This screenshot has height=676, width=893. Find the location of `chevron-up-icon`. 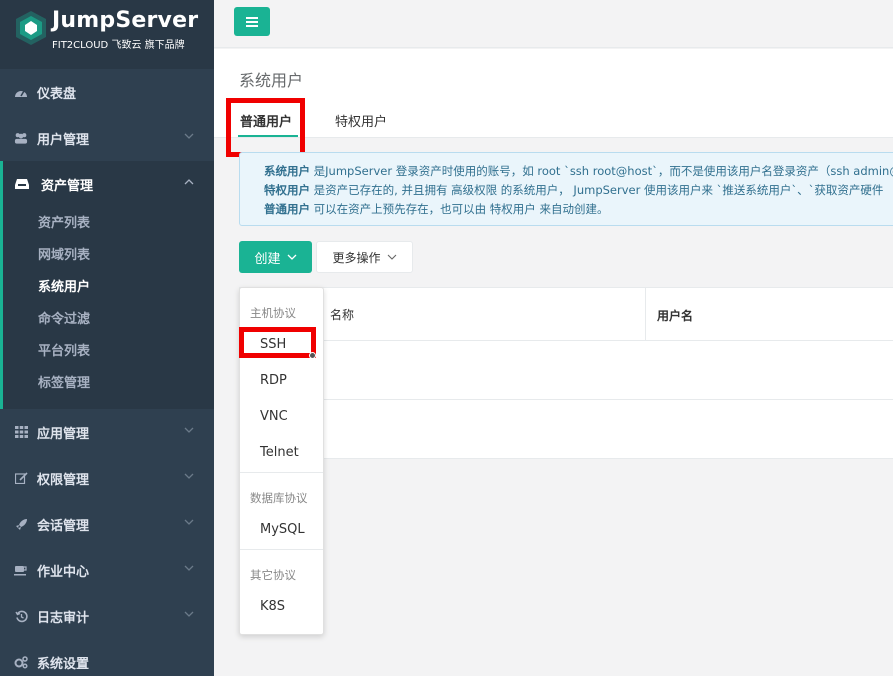

chevron-up-icon is located at coordinates (189, 182).